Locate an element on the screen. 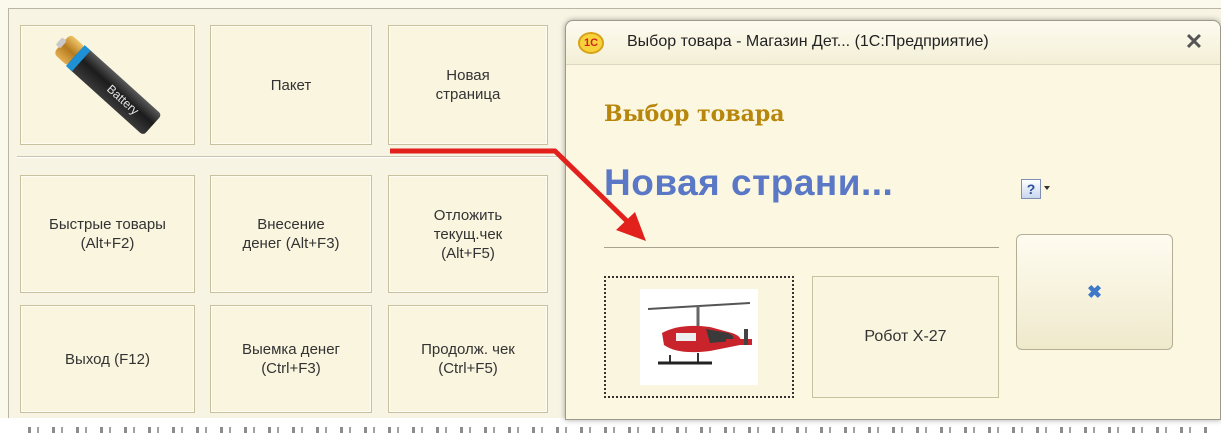  item-helicopter is located at coordinates (699, 337).